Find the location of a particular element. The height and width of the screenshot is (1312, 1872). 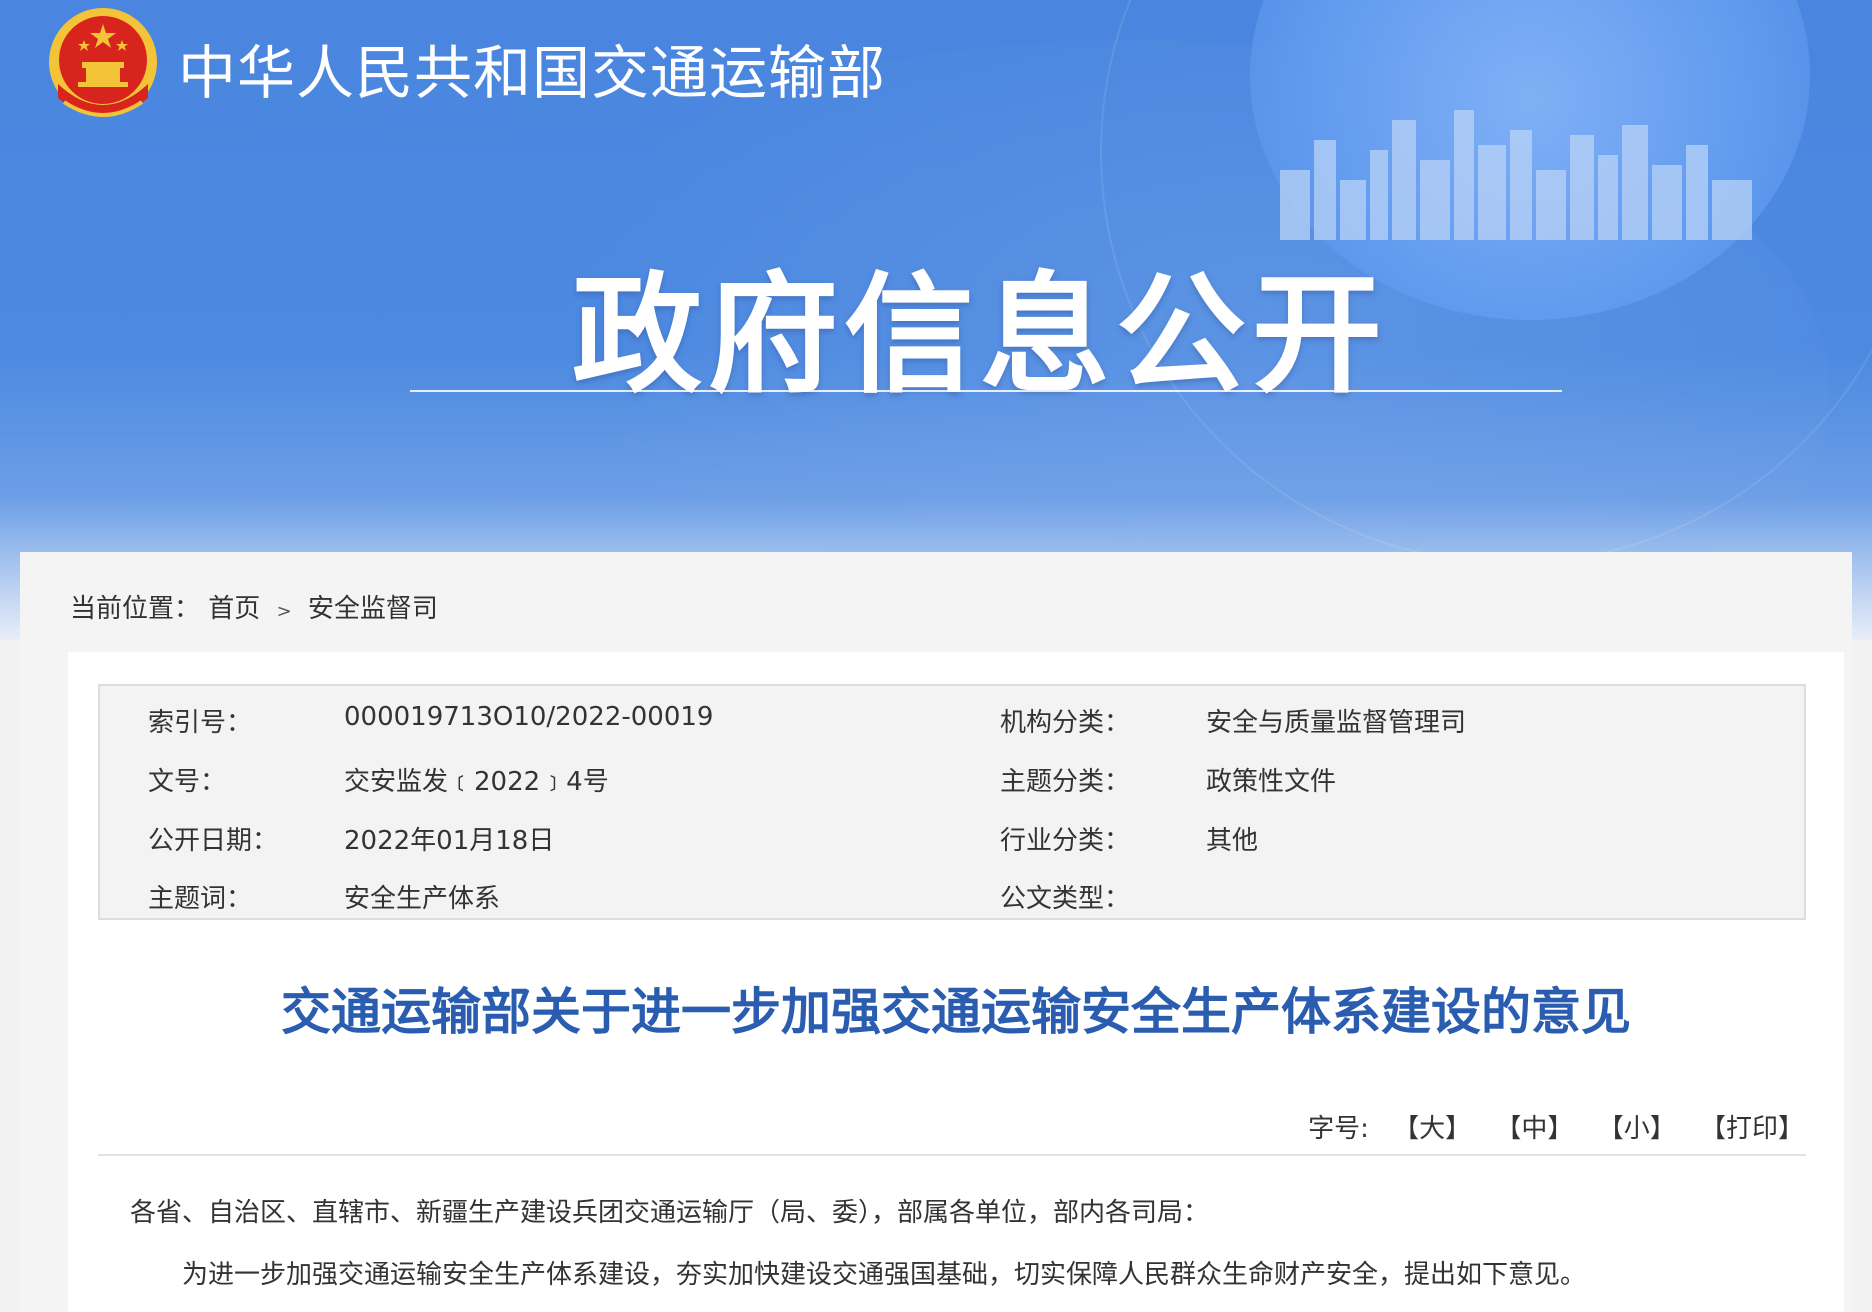

city-skyline-image is located at coordinates (1516, 175).